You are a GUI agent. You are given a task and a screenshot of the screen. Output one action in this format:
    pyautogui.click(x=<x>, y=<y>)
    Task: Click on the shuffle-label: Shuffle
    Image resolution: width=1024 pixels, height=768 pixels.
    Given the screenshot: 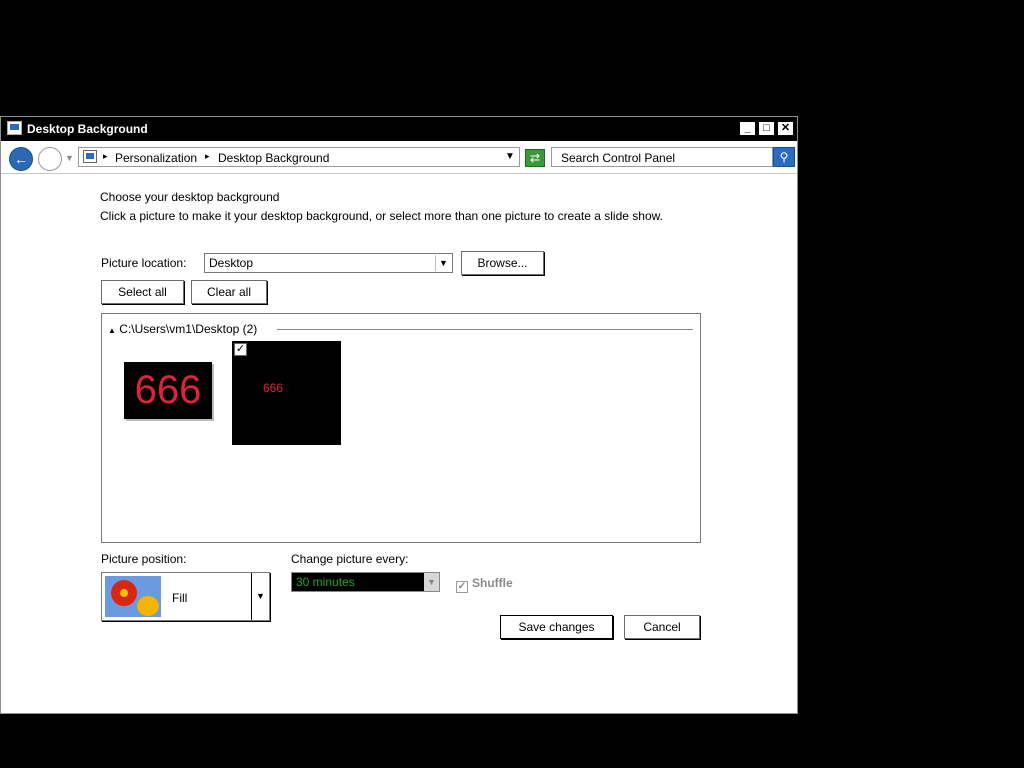 What is the action you would take?
    pyautogui.click(x=492, y=583)
    